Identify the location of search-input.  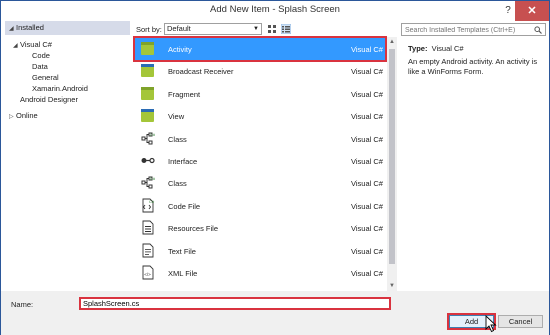
(469, 30).